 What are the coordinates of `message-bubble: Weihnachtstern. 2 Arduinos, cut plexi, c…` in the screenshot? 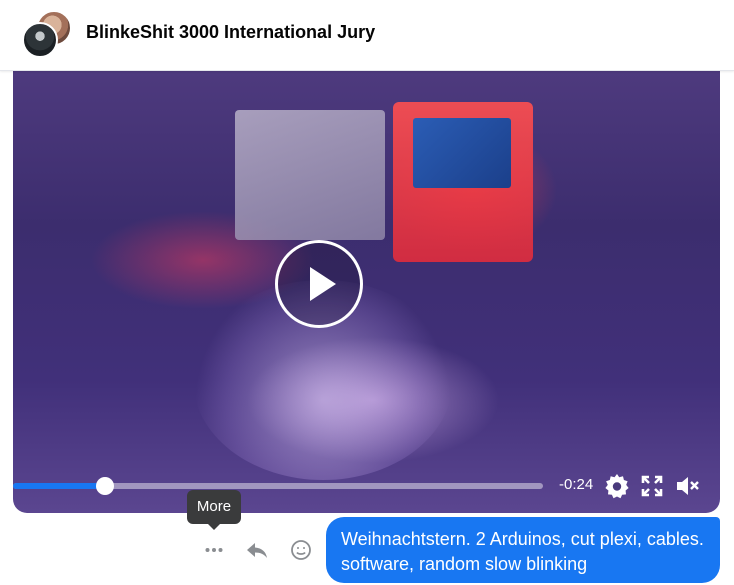 It's located at (523, 550).